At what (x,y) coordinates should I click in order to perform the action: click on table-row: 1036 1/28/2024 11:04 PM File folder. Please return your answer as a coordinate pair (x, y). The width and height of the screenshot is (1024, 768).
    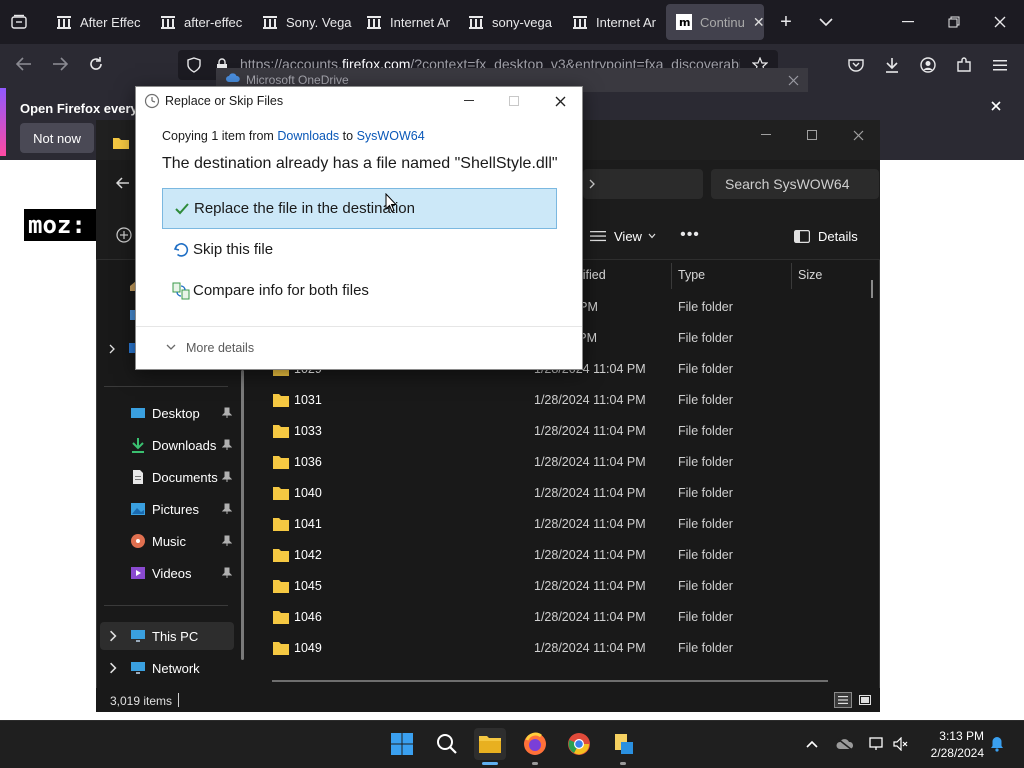
    Looking at the image, I should click on (564, 462).